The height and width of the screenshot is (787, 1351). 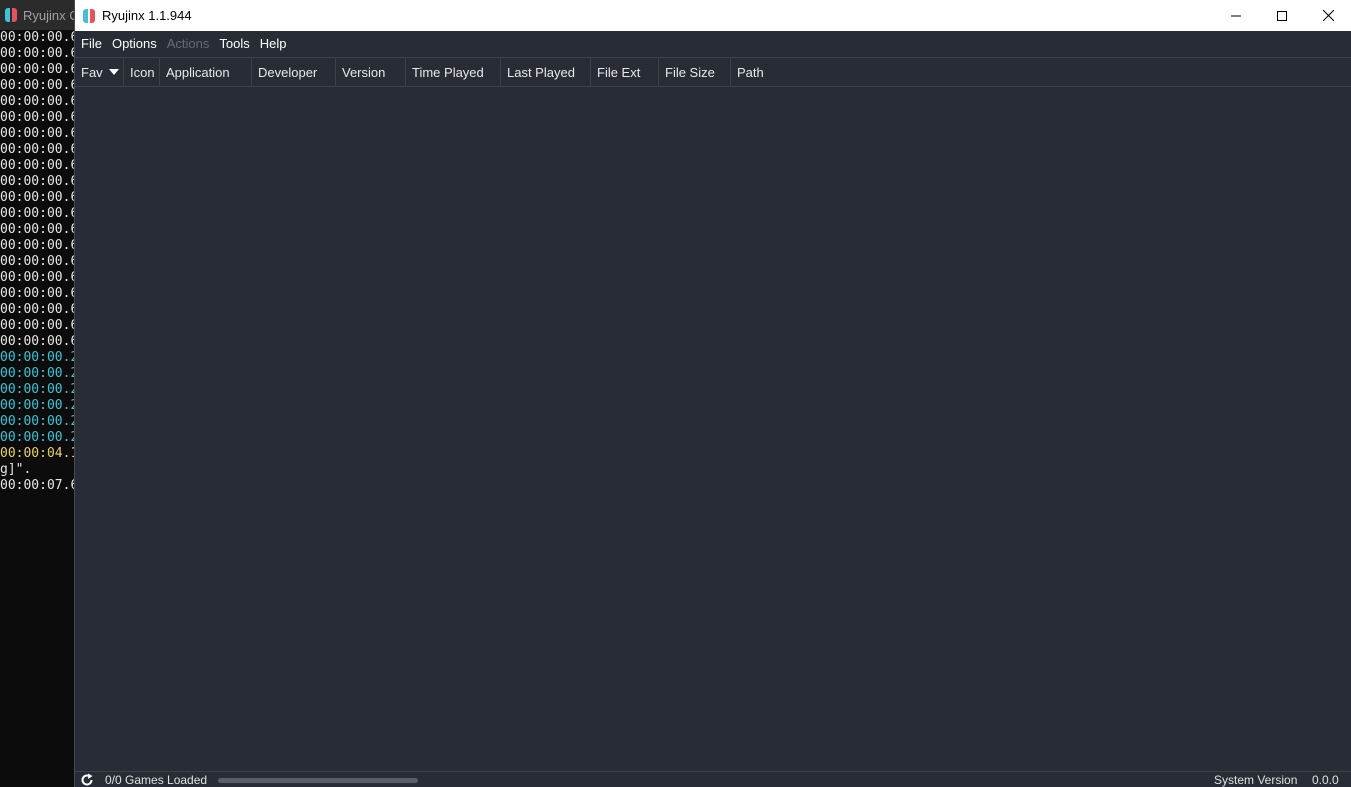 I want to click on column-header-fav: Fav, so click(x=99, y=72).